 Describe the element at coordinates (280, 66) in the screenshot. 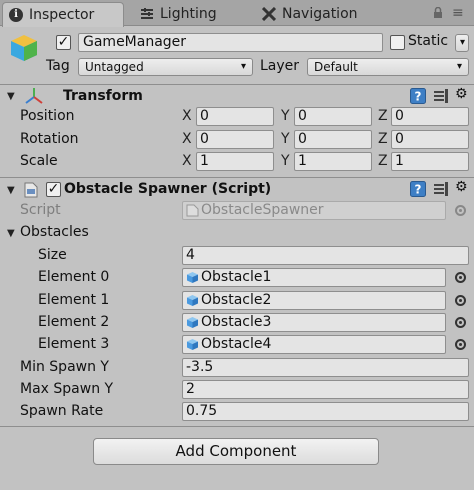

I see `layer-label: Layer` at that location.